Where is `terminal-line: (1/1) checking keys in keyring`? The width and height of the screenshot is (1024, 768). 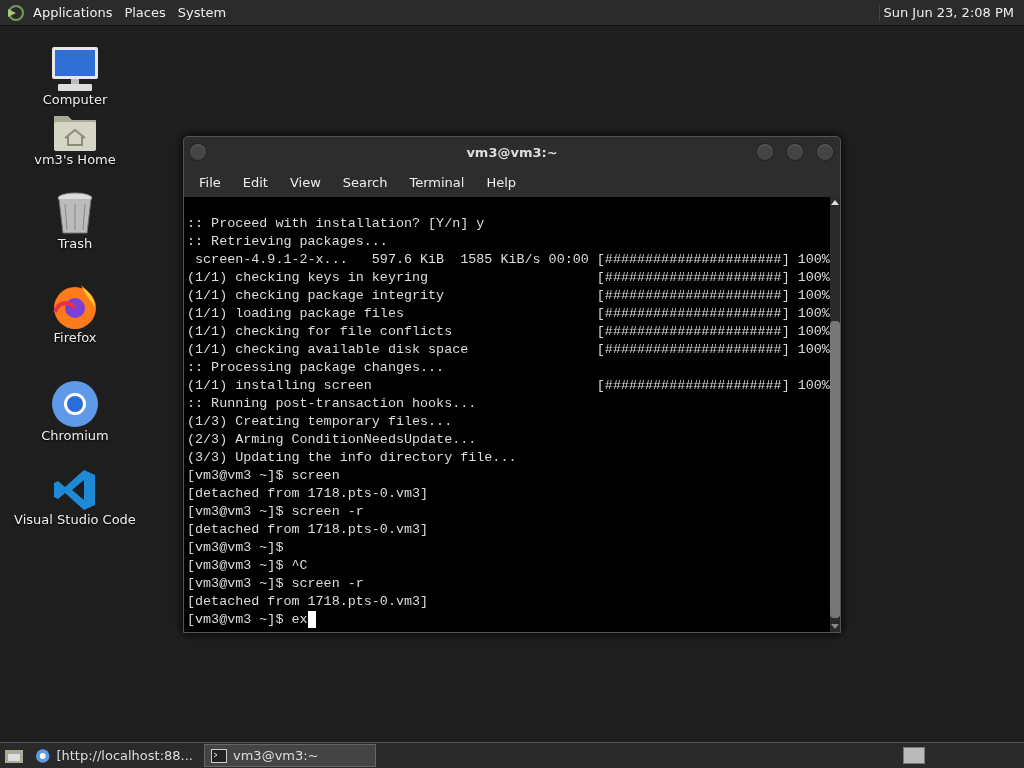 terminal-line: (1/1) checking keys in keyring is located at coordinates (308, 278).